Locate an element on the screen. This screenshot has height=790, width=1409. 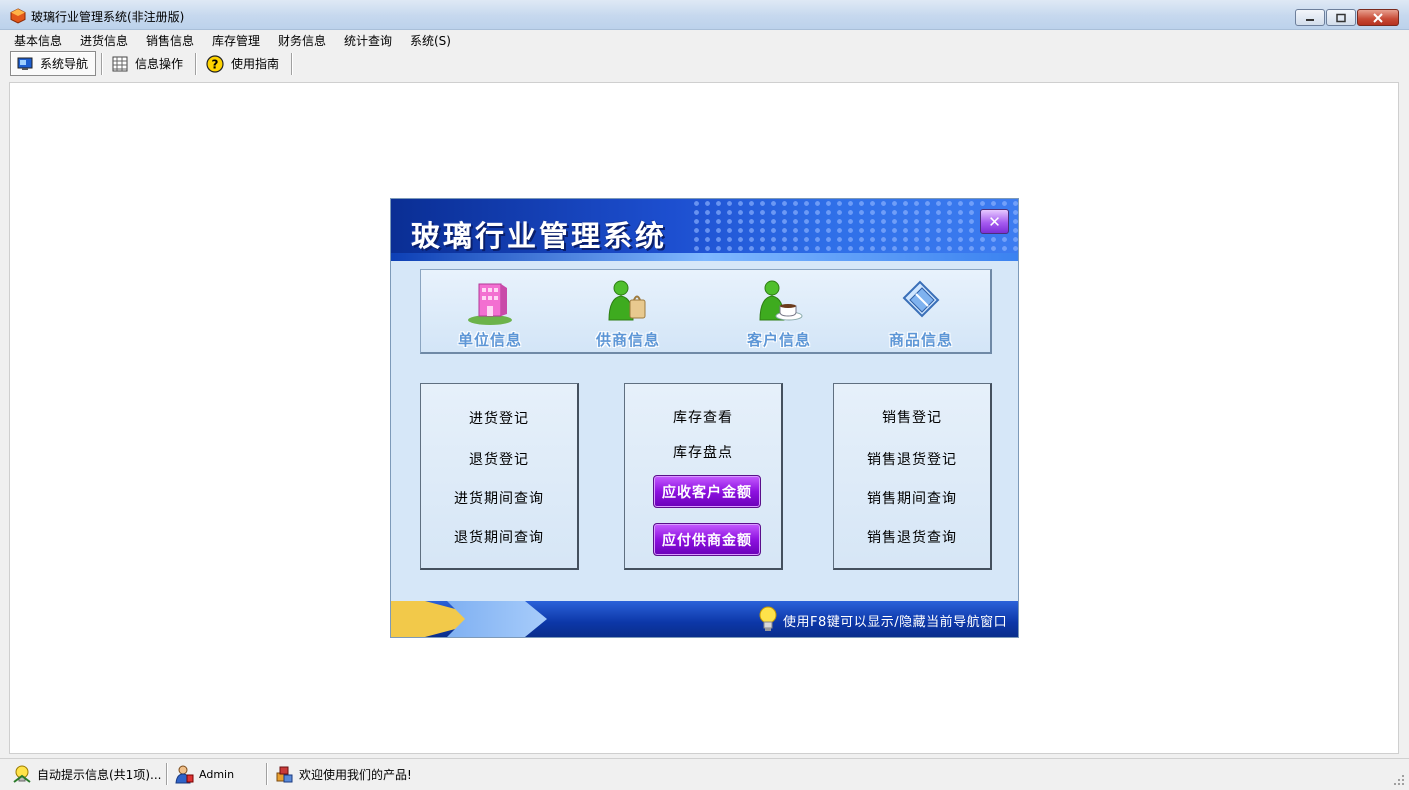
return-period-query-link: 退货期间查询 is located at coordinates (499, 537).